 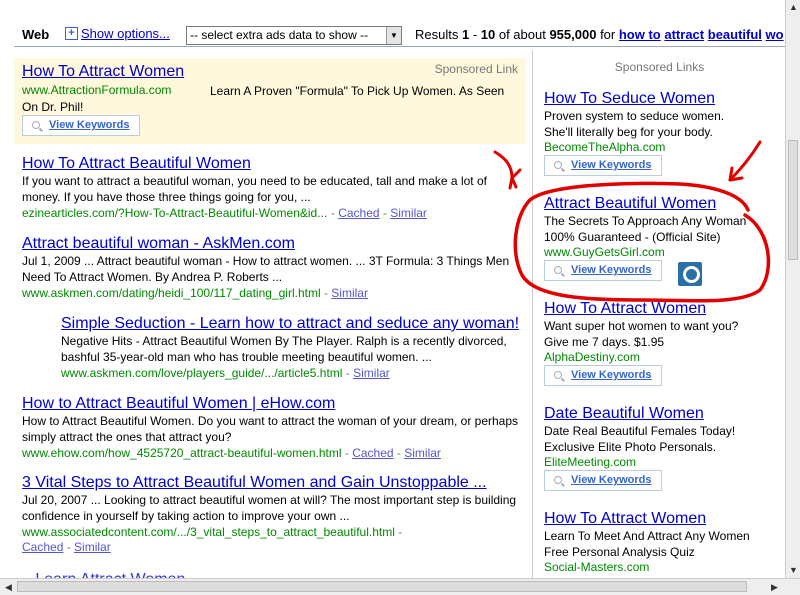 What do you see at coordinates (775, 34) in the screenshot?
I see `query-word: wo` at bounding box center [775, 34].